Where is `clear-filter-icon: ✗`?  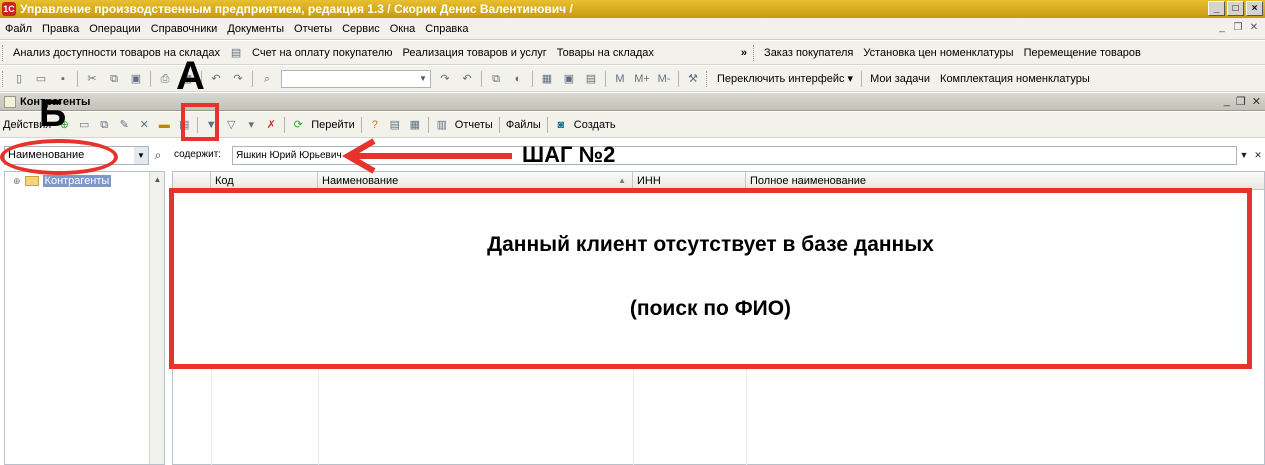
clear-filter-icon: ✗ is located at coordinates (271, 125).